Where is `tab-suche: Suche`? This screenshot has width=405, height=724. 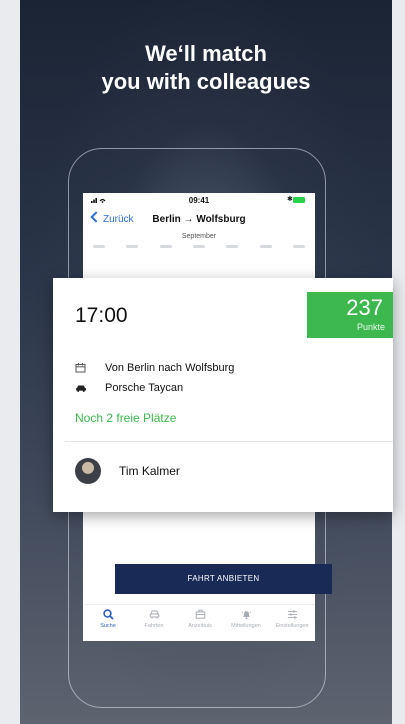
tab-suche: Suche is located at coordinates (108, 619).